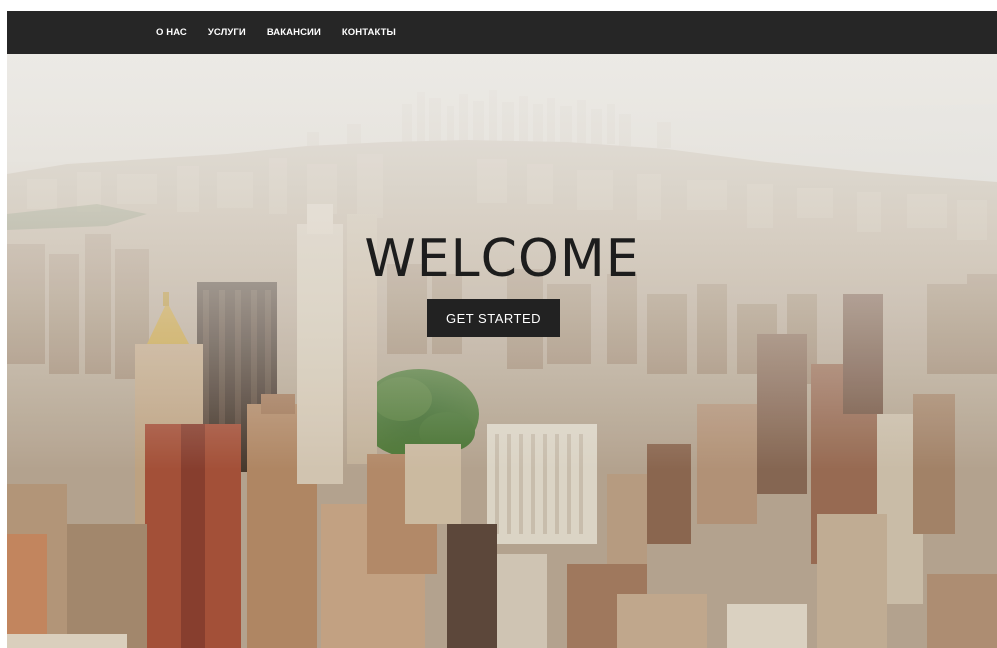 The height and width of the screenshot is (648, 997). Describe the element at coordinates (502, 32) in the screenshot. I see `top-navbar: О НАС УСЛУГИ ВАКАНСИИ КОНТАКТЫ` at that location.